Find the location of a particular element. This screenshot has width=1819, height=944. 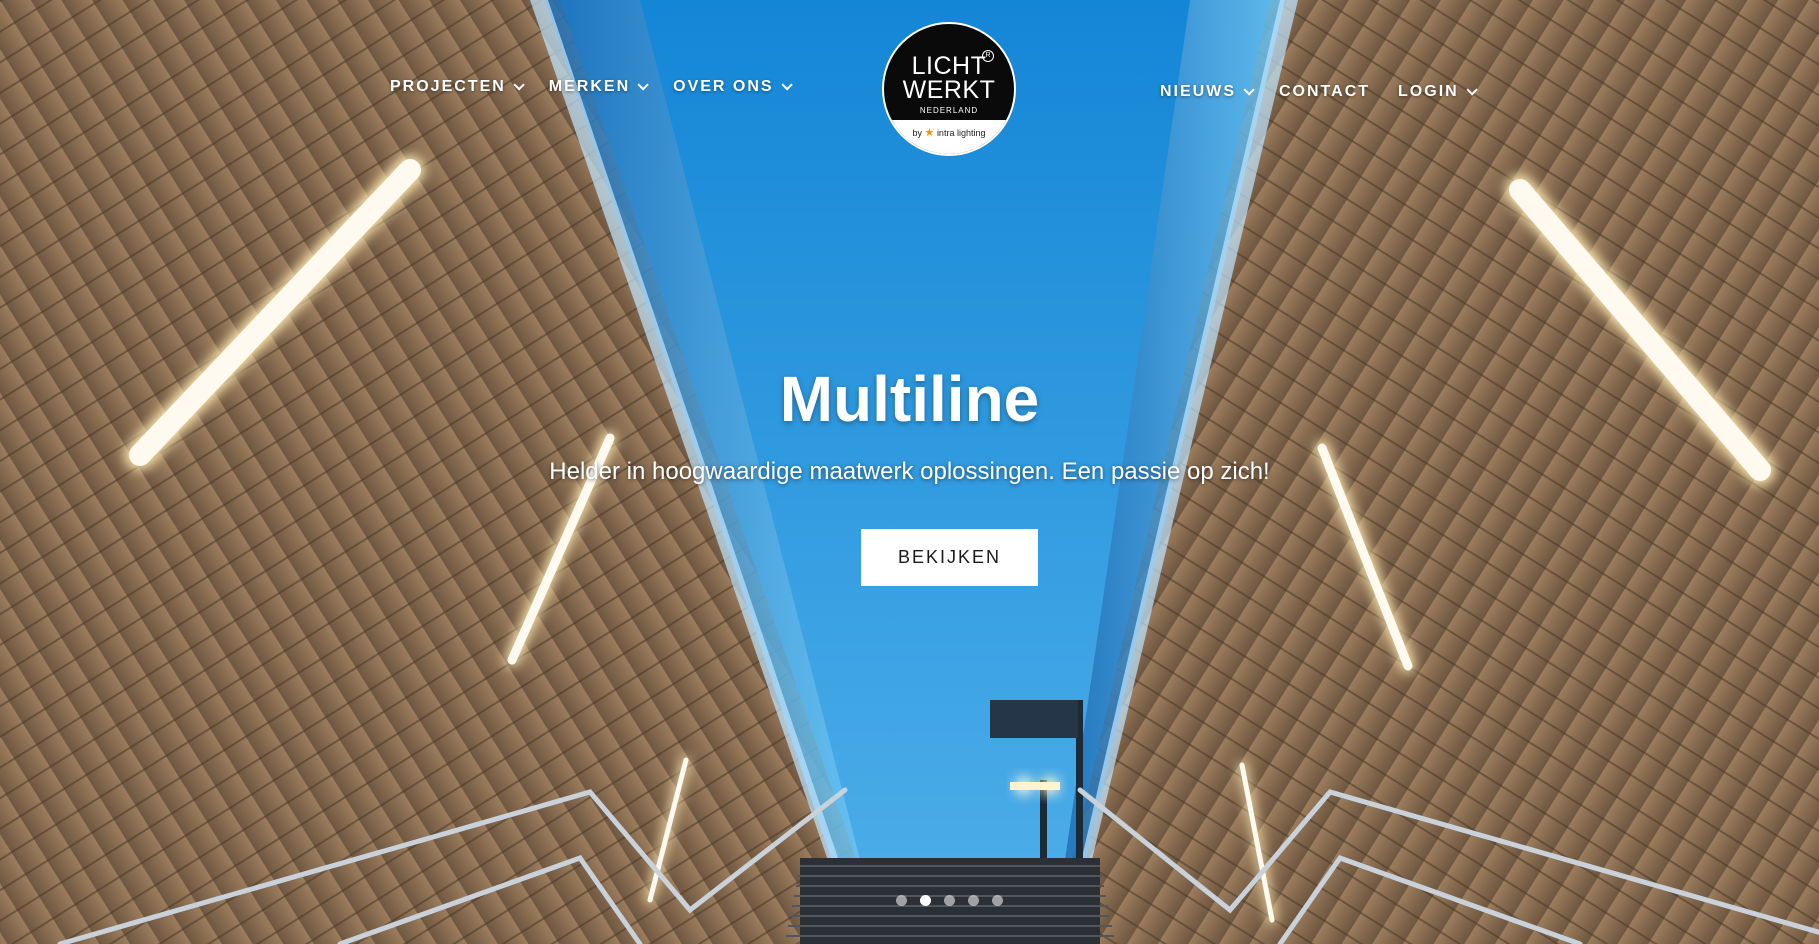

nav-item-label: OVER ONS is located at coordinates (723, 86).